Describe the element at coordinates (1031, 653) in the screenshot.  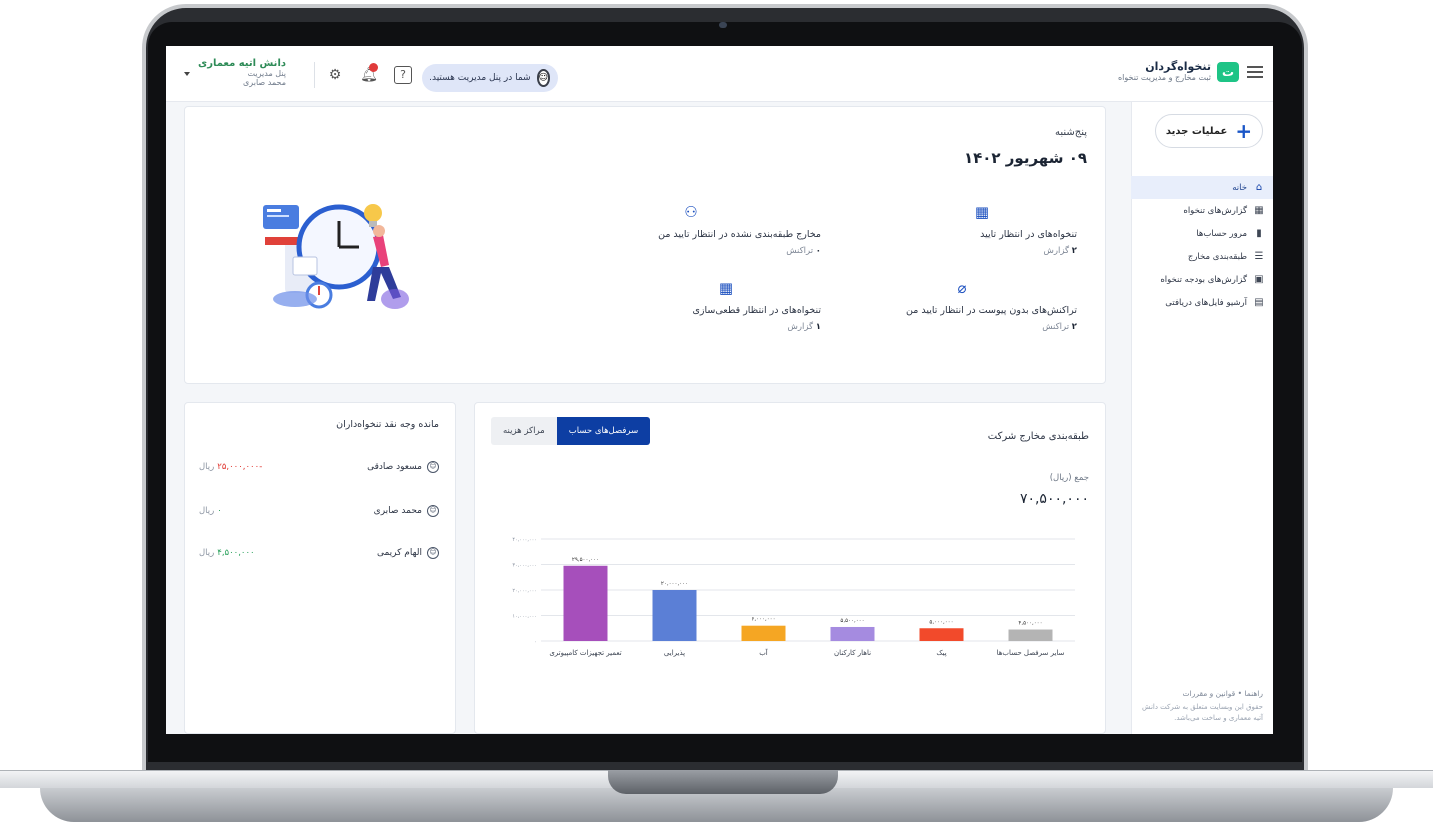
I see `x-tick-label: سایر سرفصل حساب‌ها` at that location.